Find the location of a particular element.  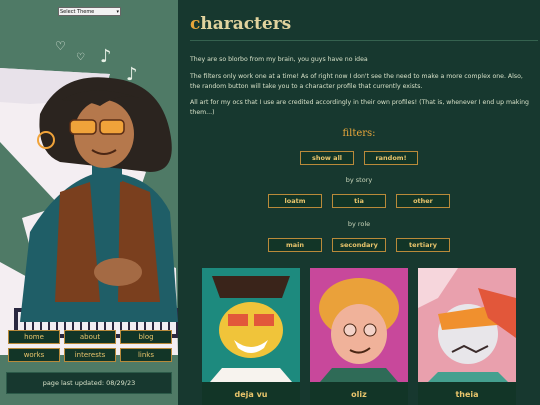

theme-select: Select Theme ▾ is located at coordinates (89, 11).